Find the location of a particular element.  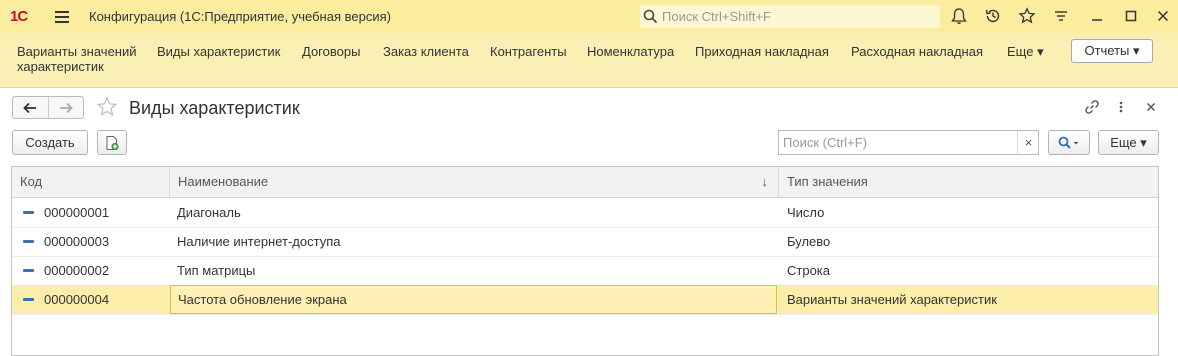

link-icon is located at coordinates (1092, 107).